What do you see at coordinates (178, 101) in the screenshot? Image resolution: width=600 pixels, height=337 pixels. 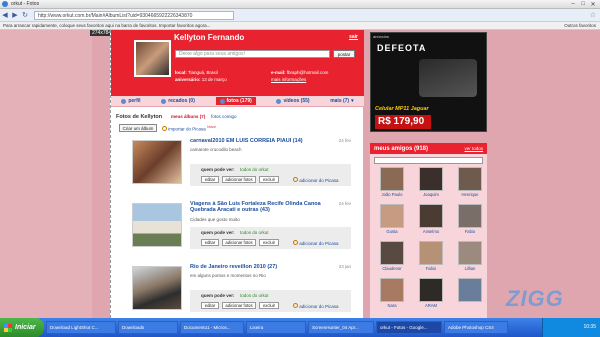 I see `tab-recados: recados (0)` at bounding box center [178, 101].